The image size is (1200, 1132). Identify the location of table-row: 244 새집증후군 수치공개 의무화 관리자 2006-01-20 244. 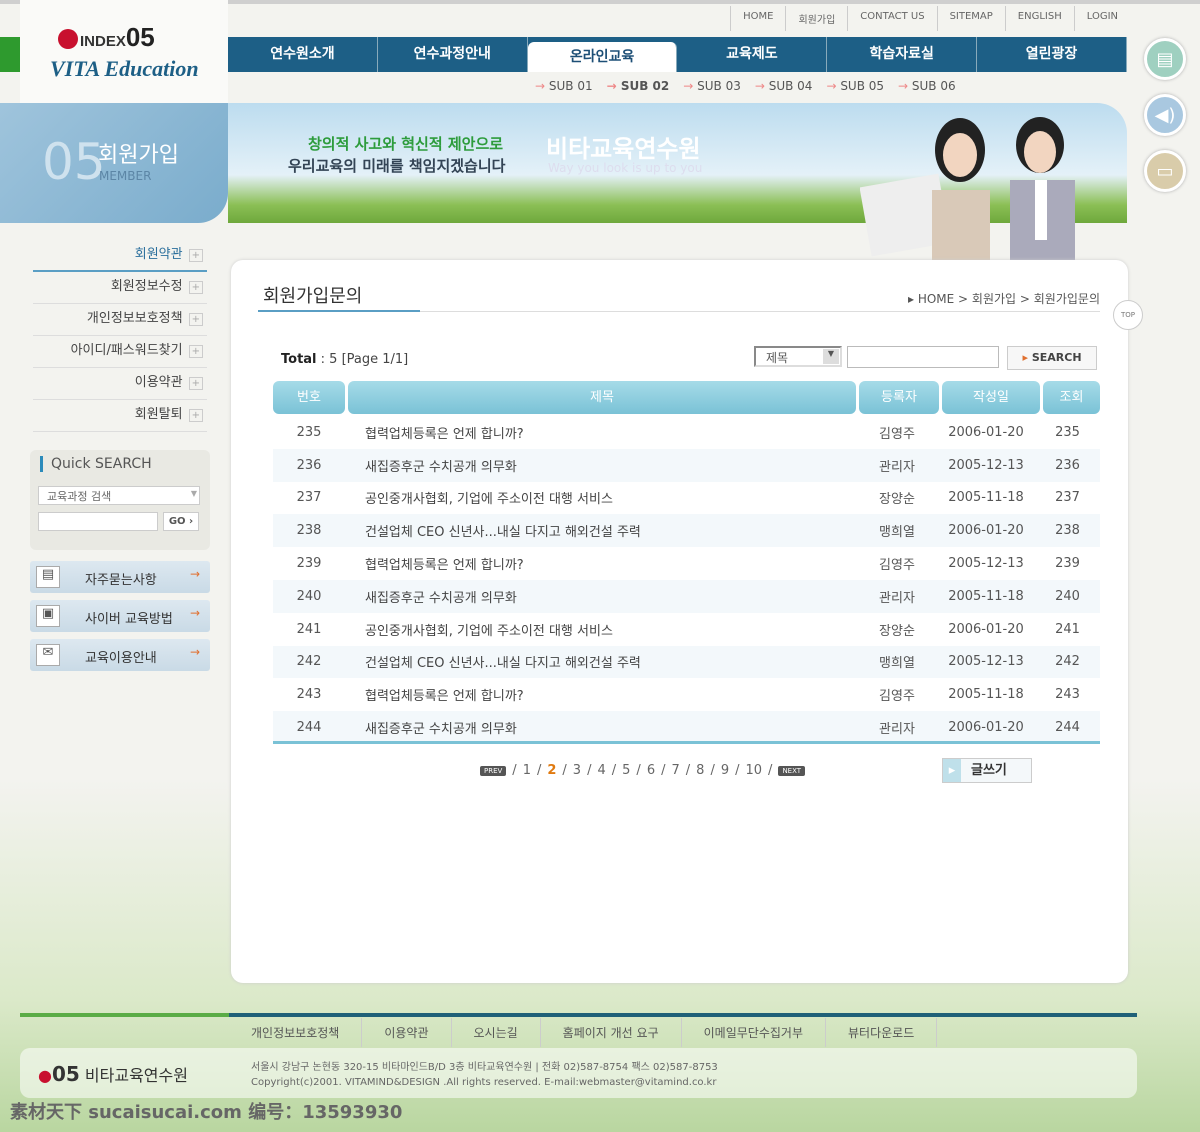
(686, 727).